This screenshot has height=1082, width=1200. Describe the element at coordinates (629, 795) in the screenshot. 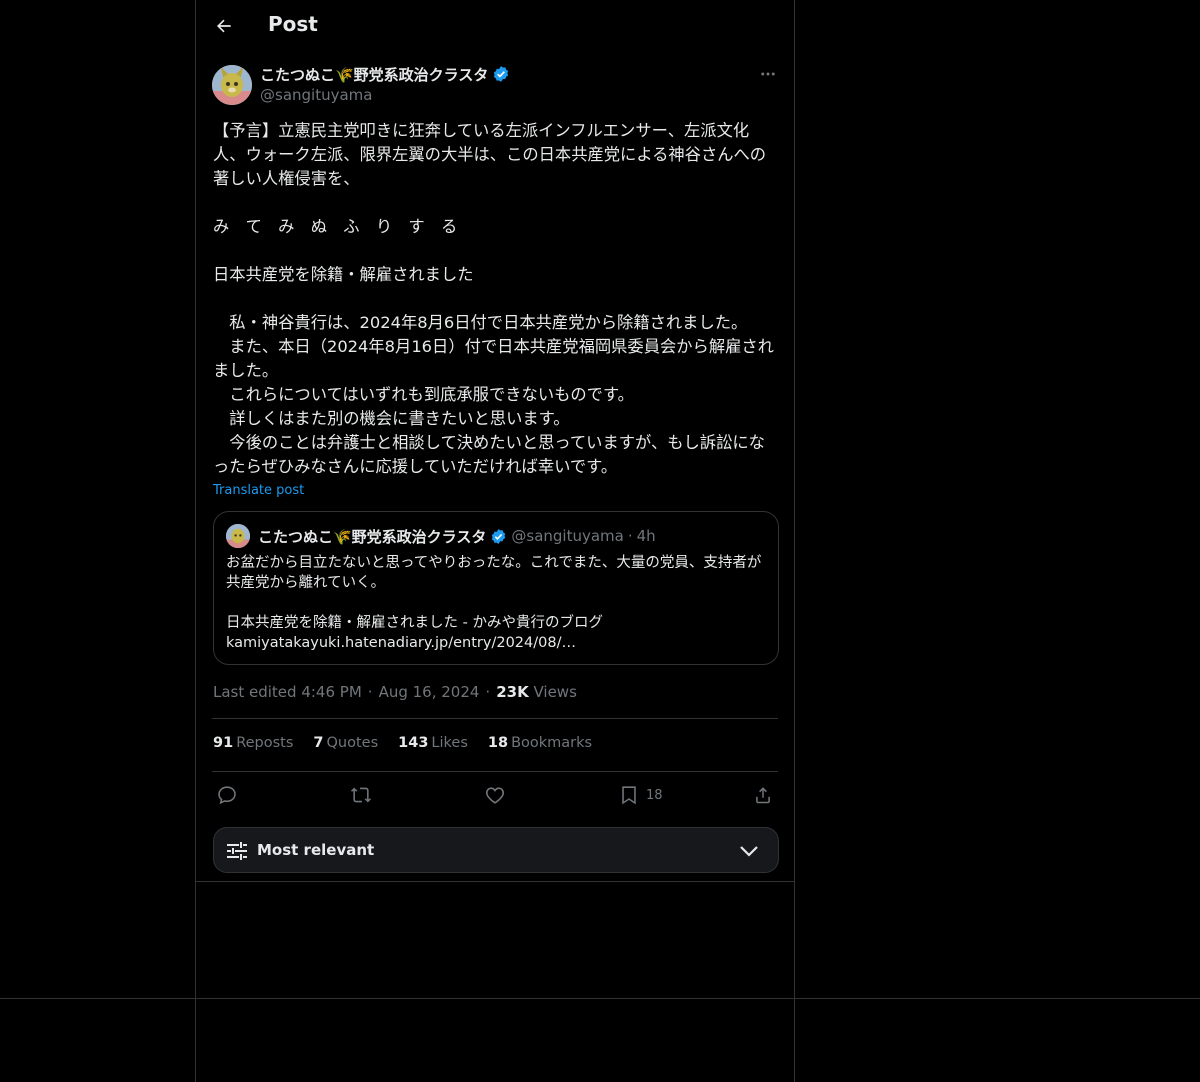

I see `bookmark-icon` at that location.